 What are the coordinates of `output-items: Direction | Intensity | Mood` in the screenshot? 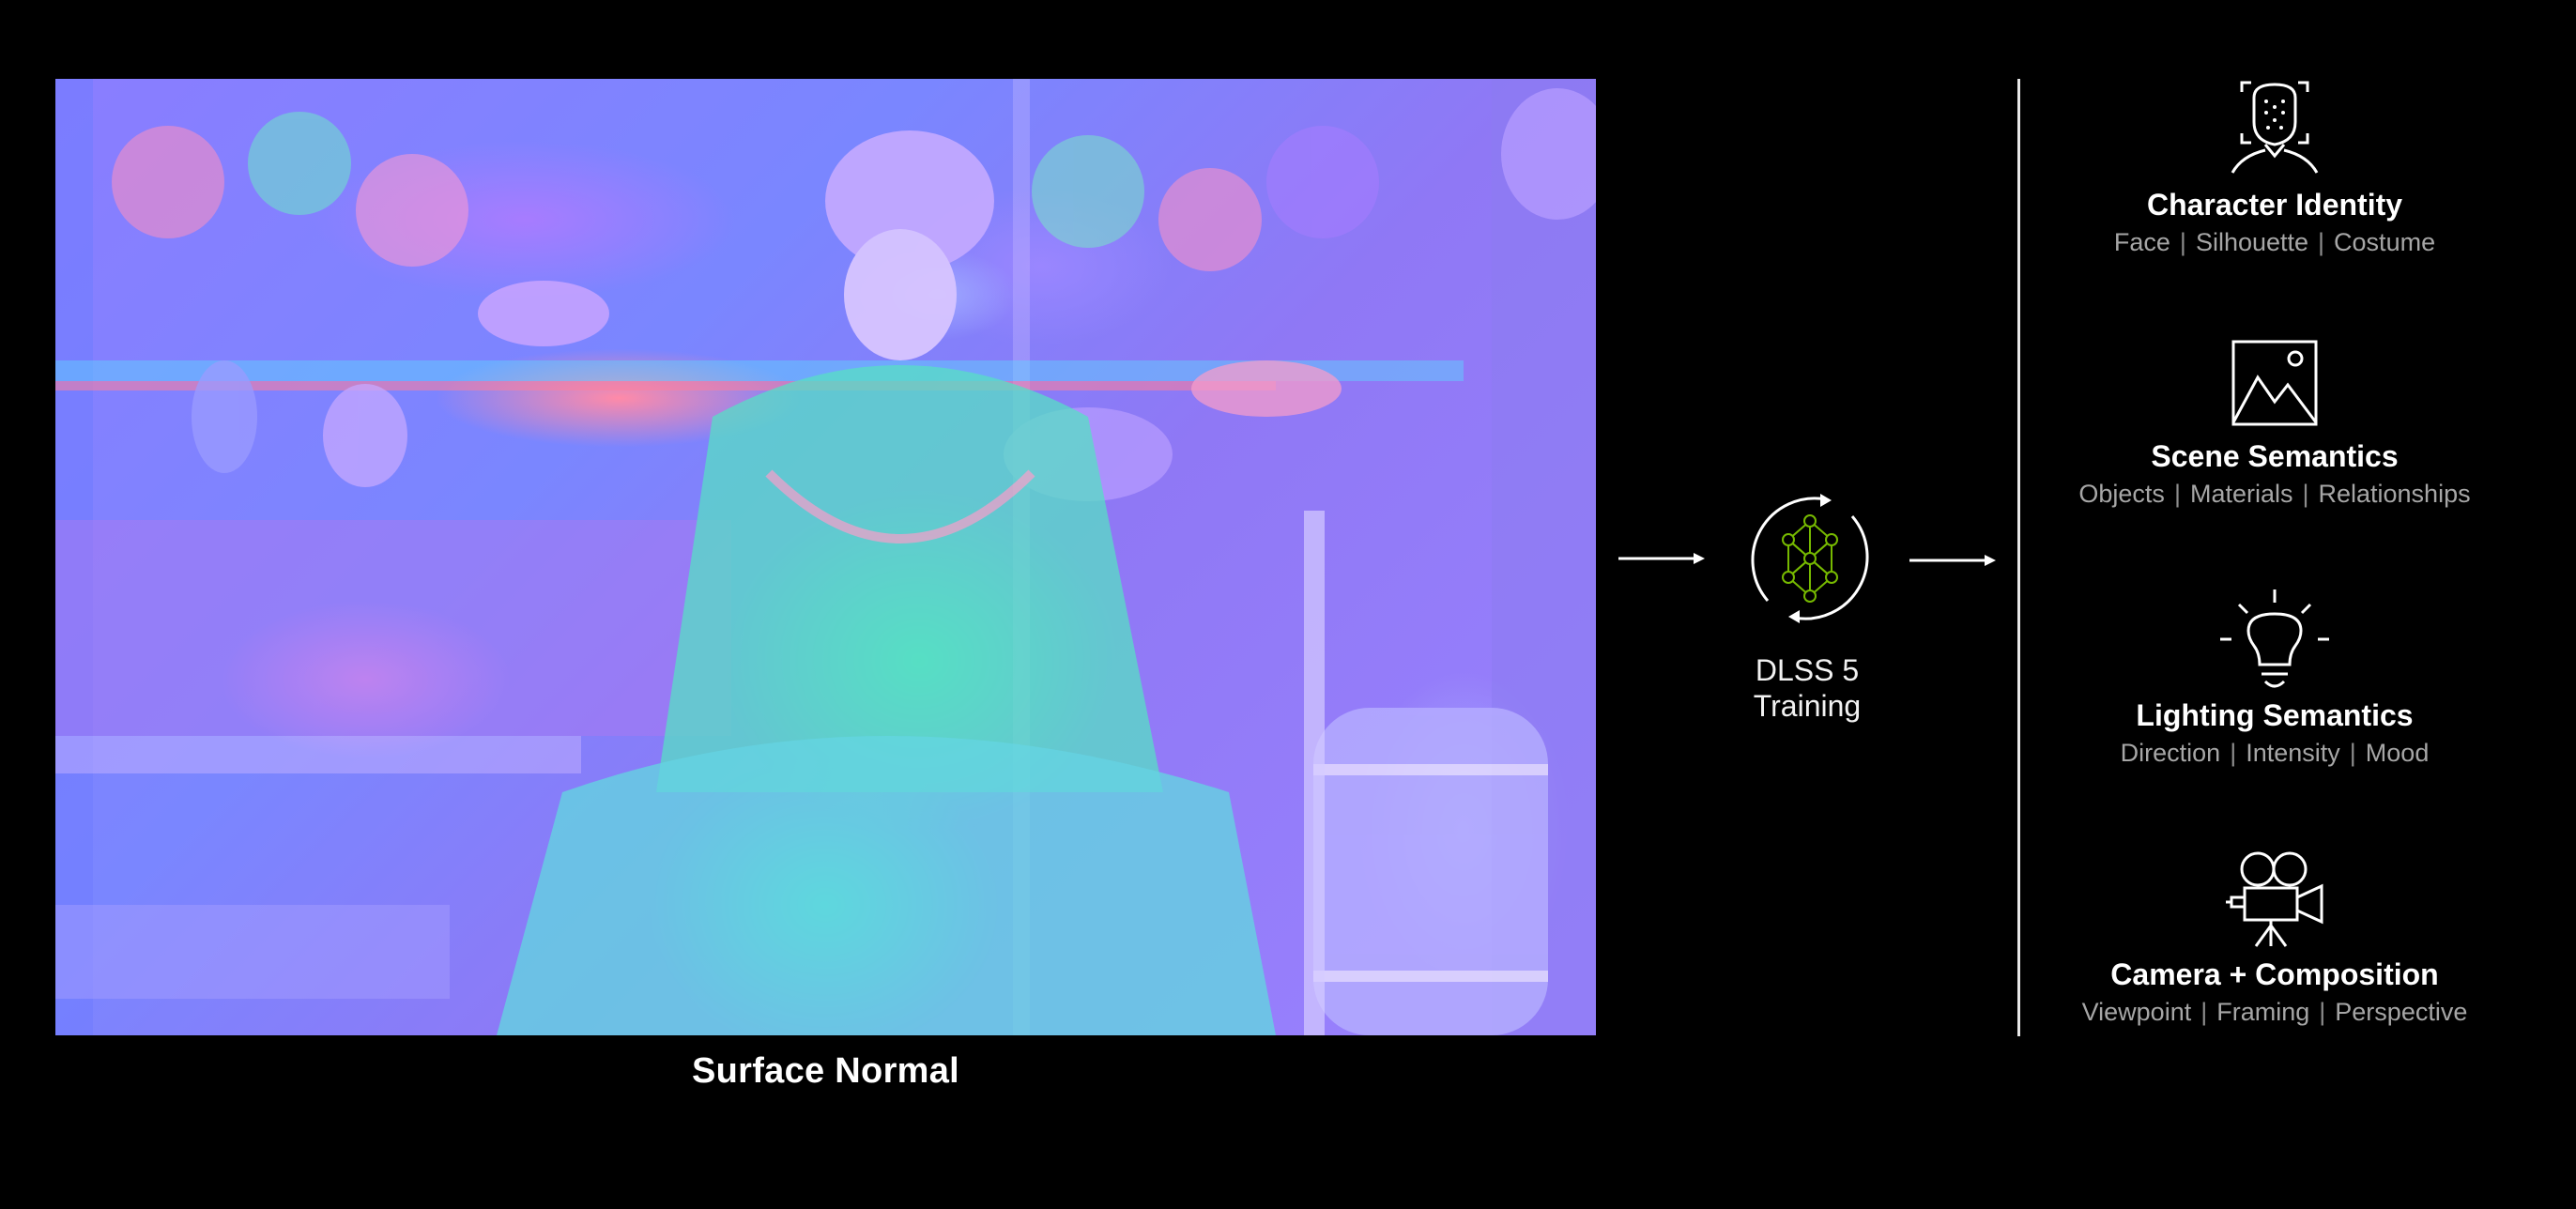 It's located at (2275, 753).